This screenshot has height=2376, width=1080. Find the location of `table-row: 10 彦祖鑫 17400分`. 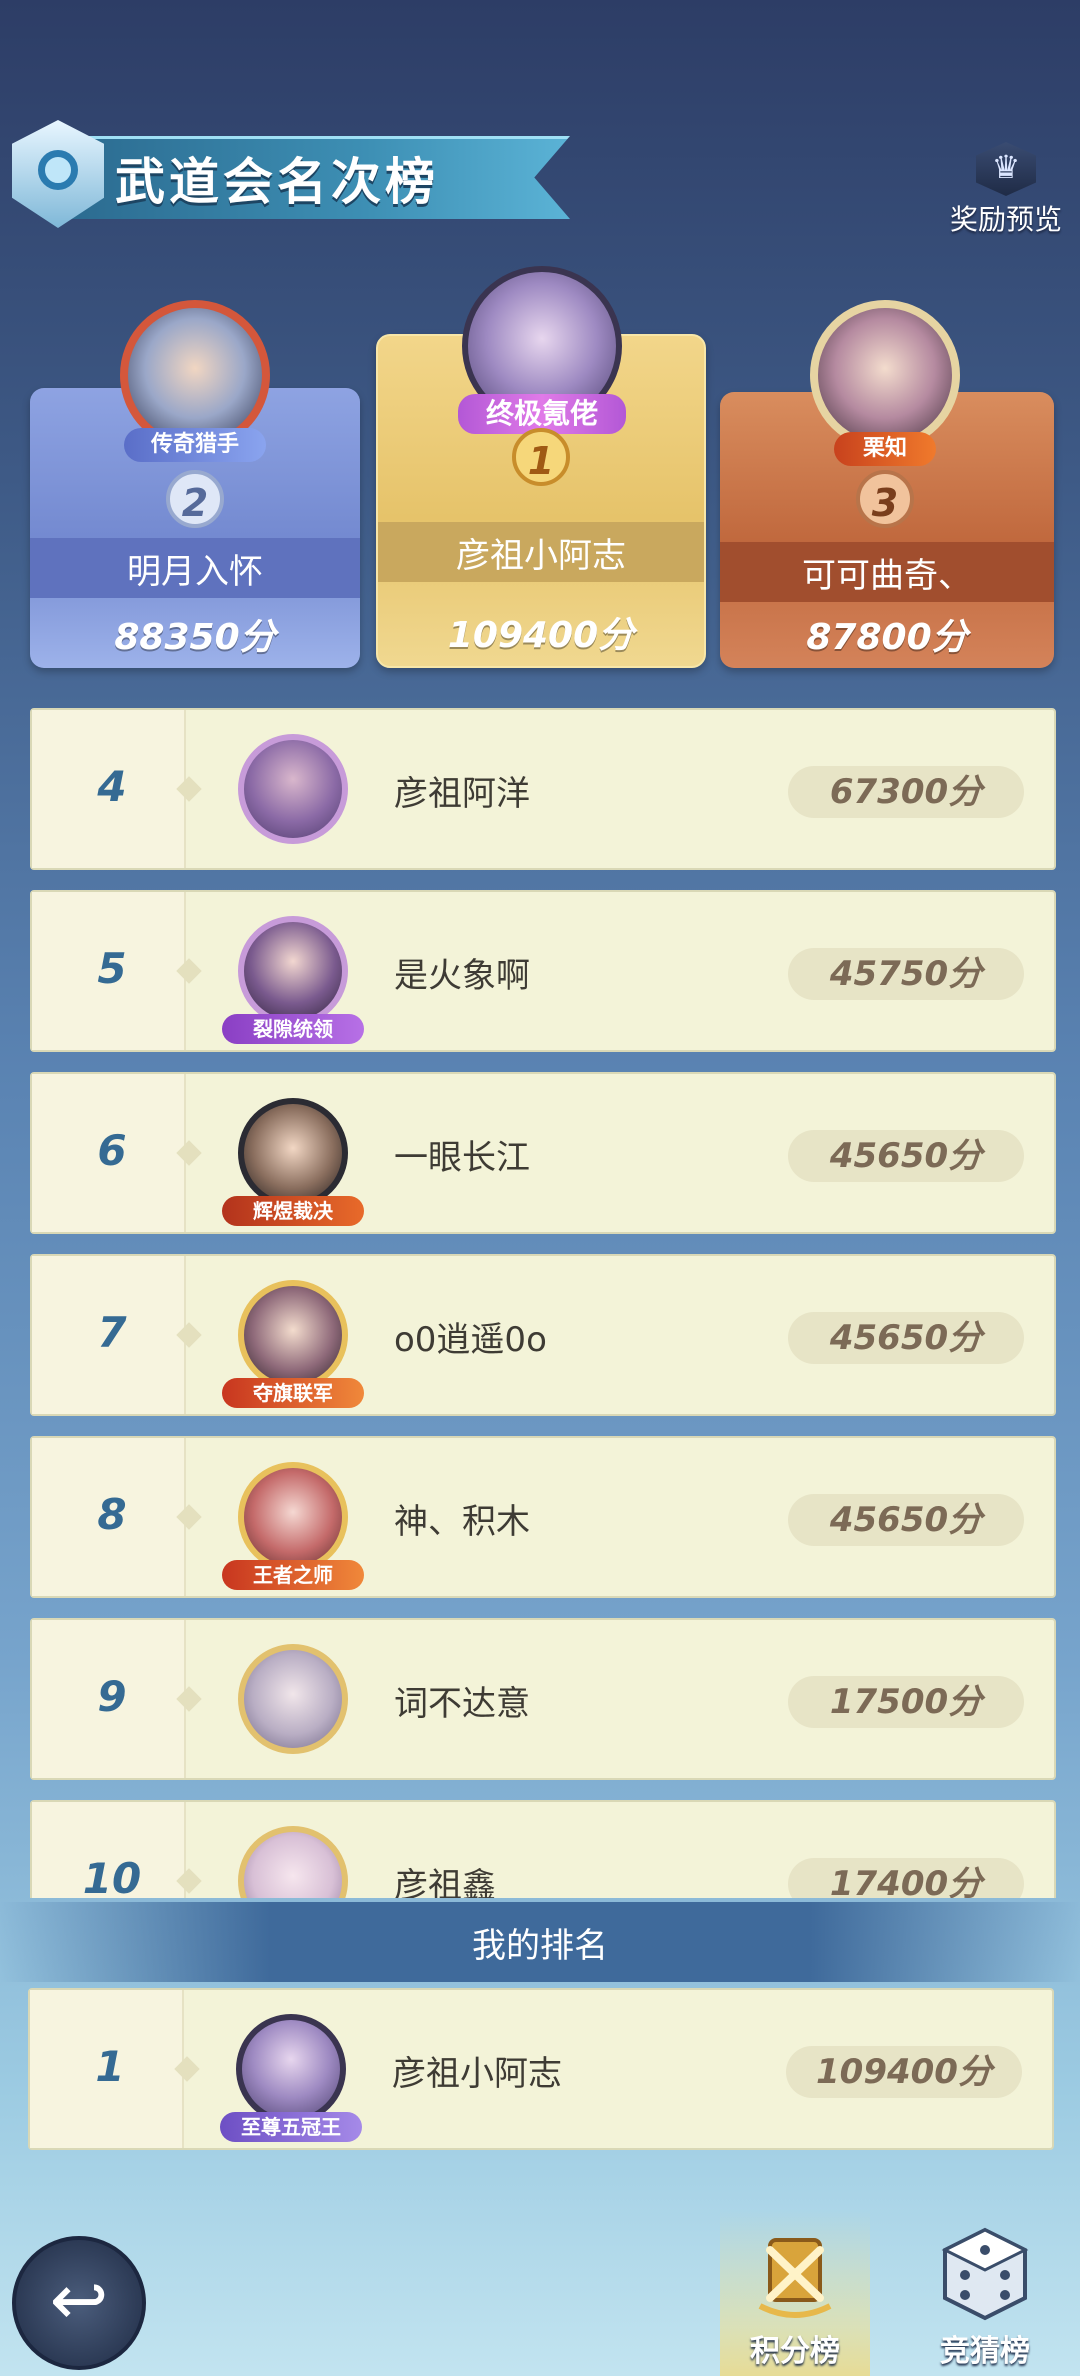

table-row: 10 彦祖鑫 17400分 is located at coordinates (543, 1849).